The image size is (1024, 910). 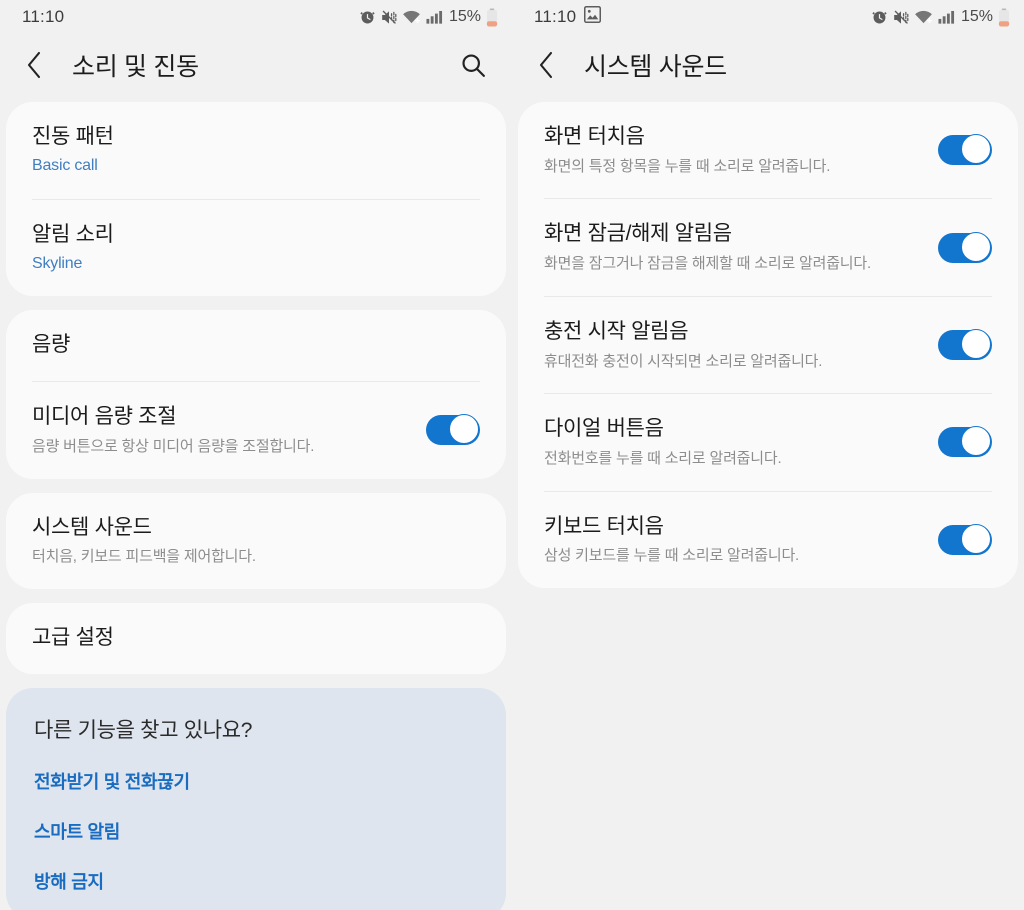 What do you see at coordinates (768, 65) in the screenshot?
I see `right-app-bar: 시스템 사운드` at bounding box center [768, 65].